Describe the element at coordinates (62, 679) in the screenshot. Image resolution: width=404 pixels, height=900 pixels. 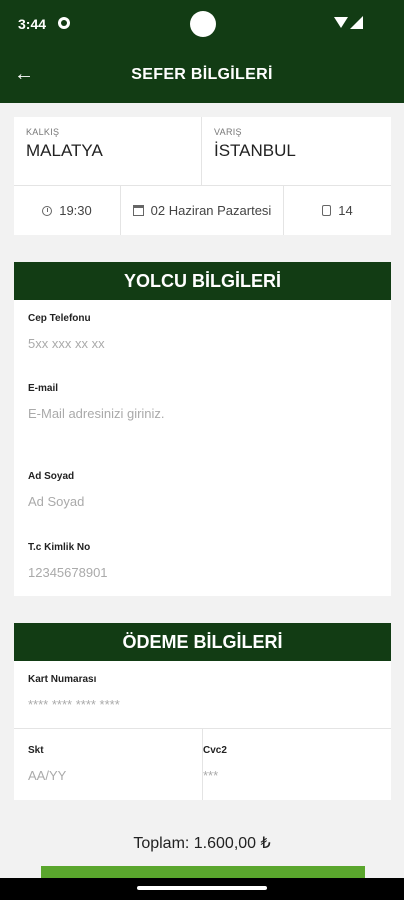
I see `card-number-label: Kart Numarası` at that location.